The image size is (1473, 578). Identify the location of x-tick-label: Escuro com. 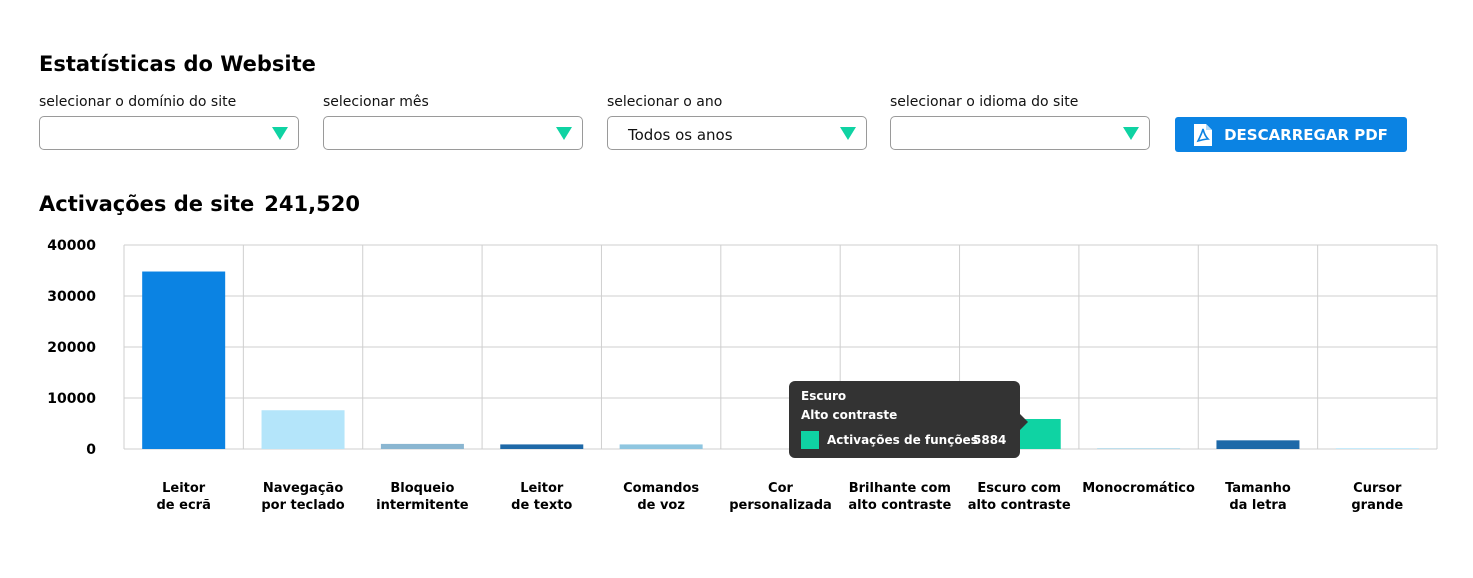
(1019, 488).